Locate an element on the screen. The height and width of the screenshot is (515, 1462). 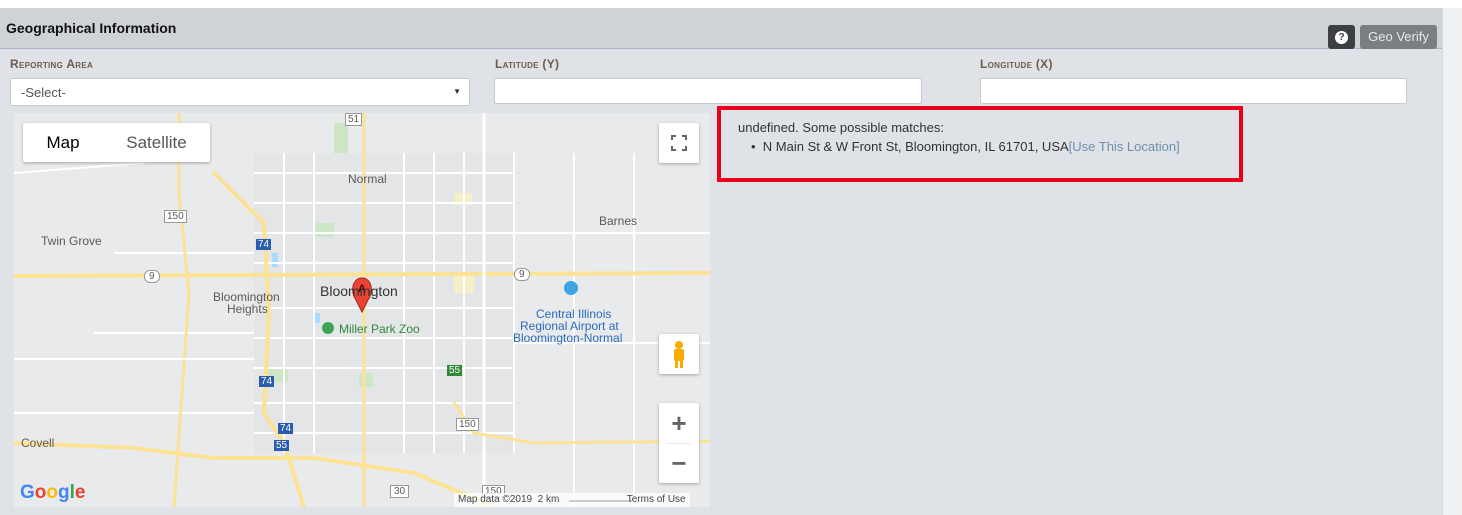
reporting-area-label: Reporting Area is located at coordinates (52, 64).